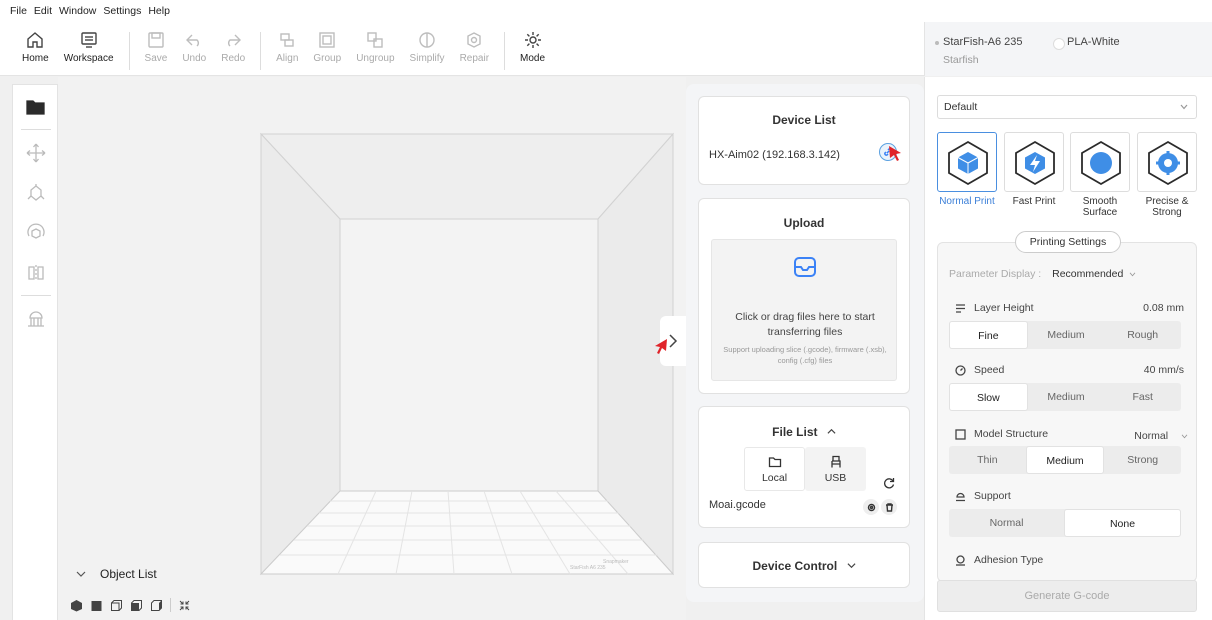  I want to click on scale-tool, so click(36, 193).